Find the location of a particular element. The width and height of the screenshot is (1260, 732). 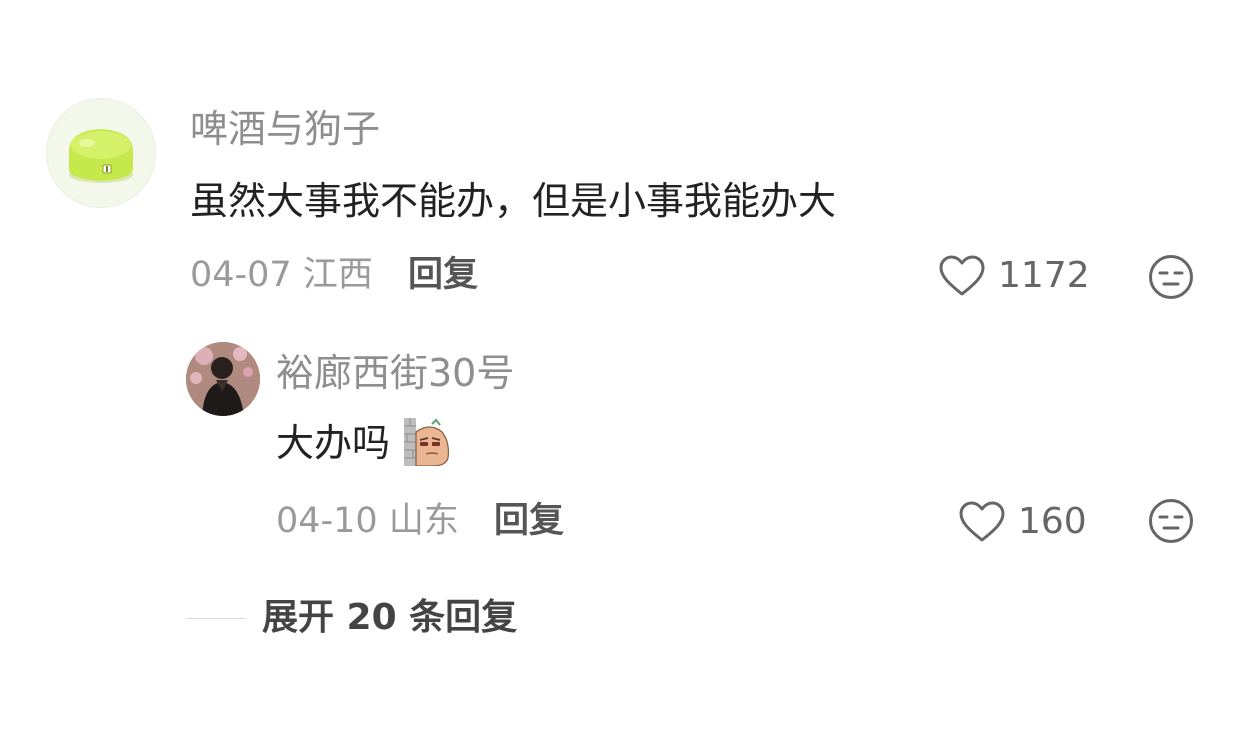

expand-divider is located at coordinates (216, 618).